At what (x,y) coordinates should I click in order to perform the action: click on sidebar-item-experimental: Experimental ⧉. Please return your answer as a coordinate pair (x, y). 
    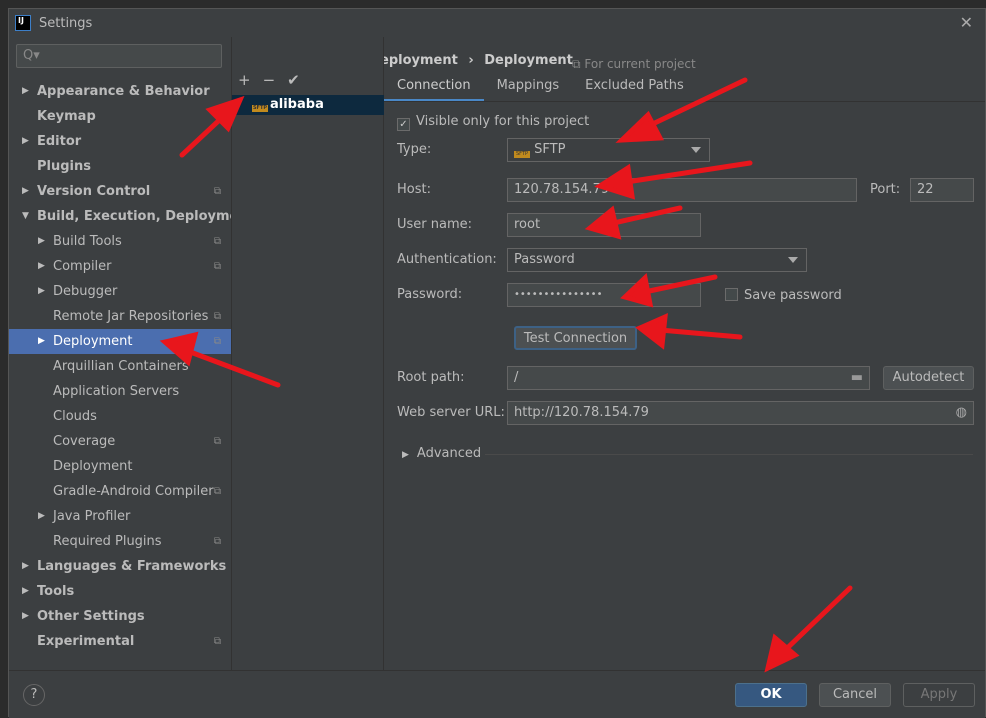
    Looking at the image, I should click on (120, 641).